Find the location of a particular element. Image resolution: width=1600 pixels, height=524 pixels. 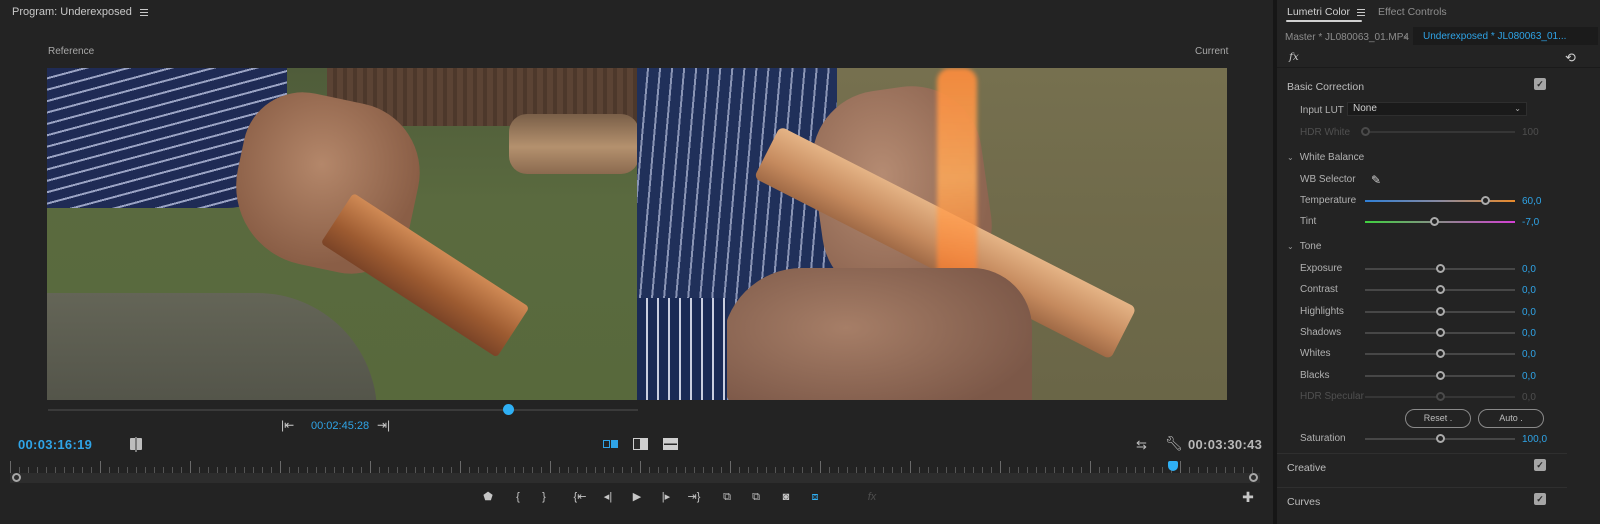

go-to-out-icon: ⇥| is located at coordinates (384, 425).